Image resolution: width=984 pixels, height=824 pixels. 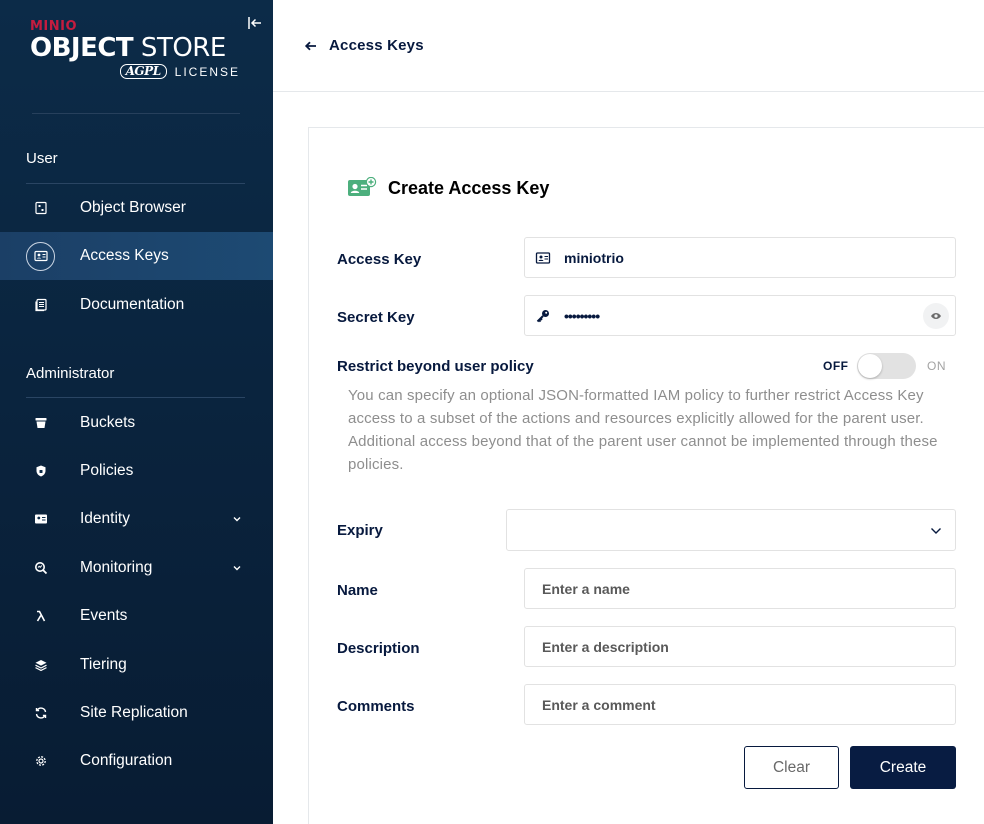 I want to click on logo-license: AGPL LICENSE, so click(x=136, y=71).